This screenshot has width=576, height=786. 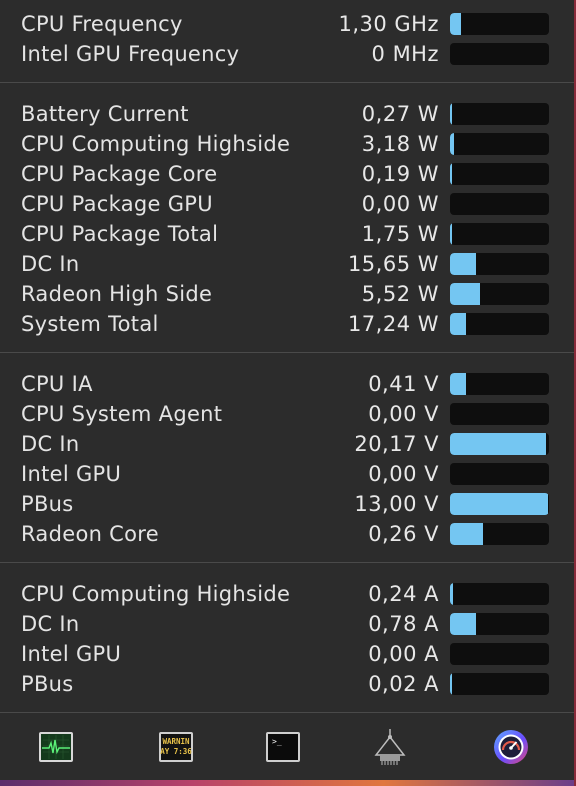 I want to click on console-button: WARNIN AY 7:36, so click(x=176, y=747).